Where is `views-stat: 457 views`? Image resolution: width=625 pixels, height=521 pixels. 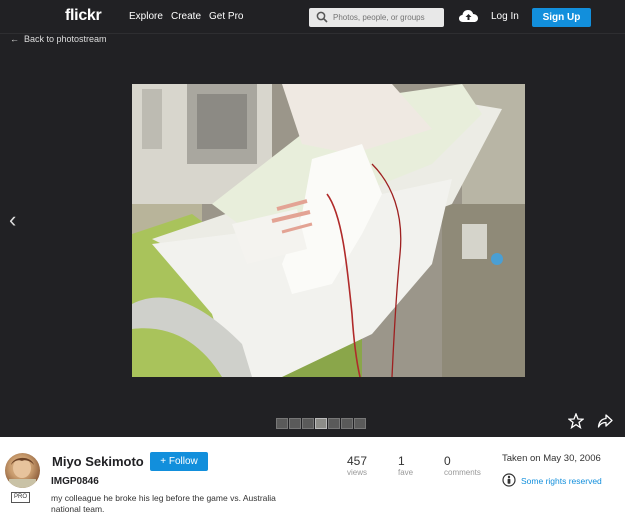
views-stat: 457 views is located at coordinates (357, 465).